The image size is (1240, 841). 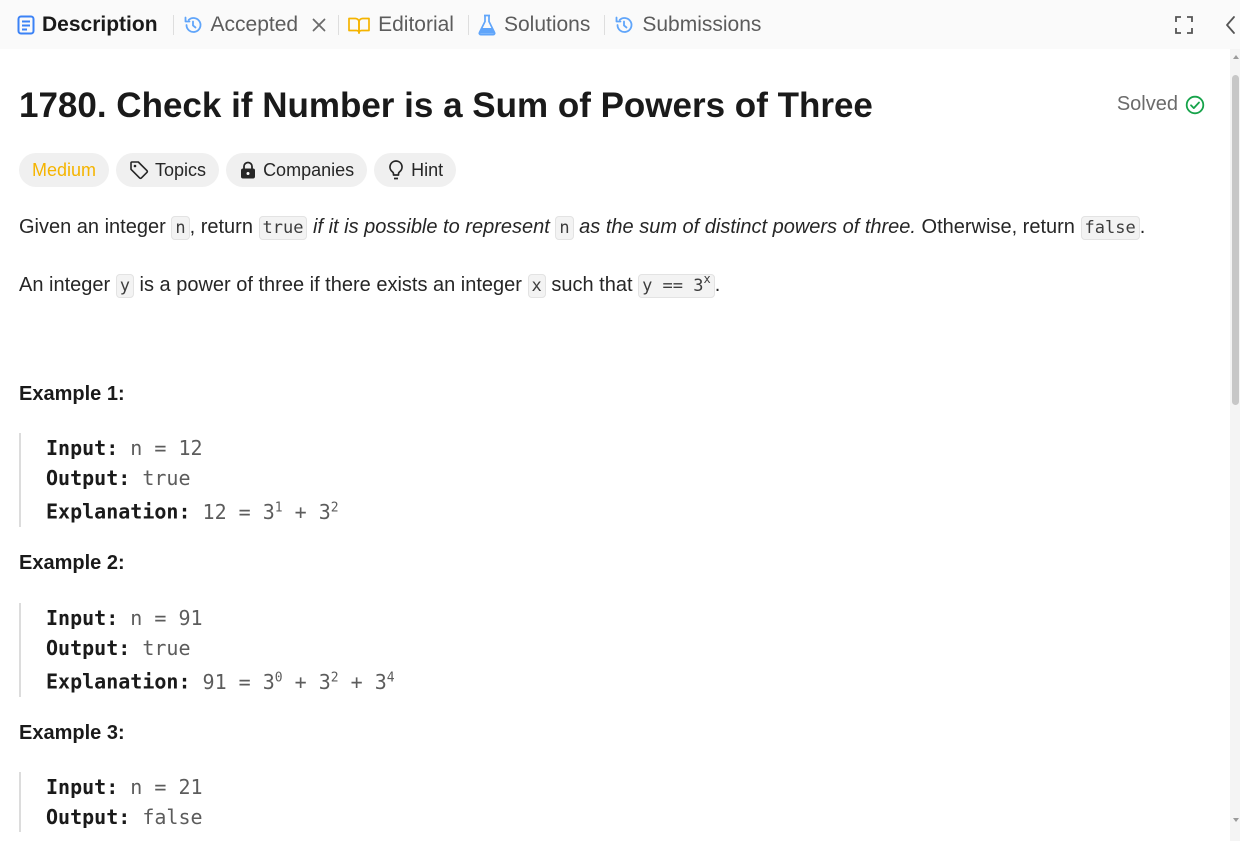 I want to click on description-text: such that, so click(x=592, y=285).